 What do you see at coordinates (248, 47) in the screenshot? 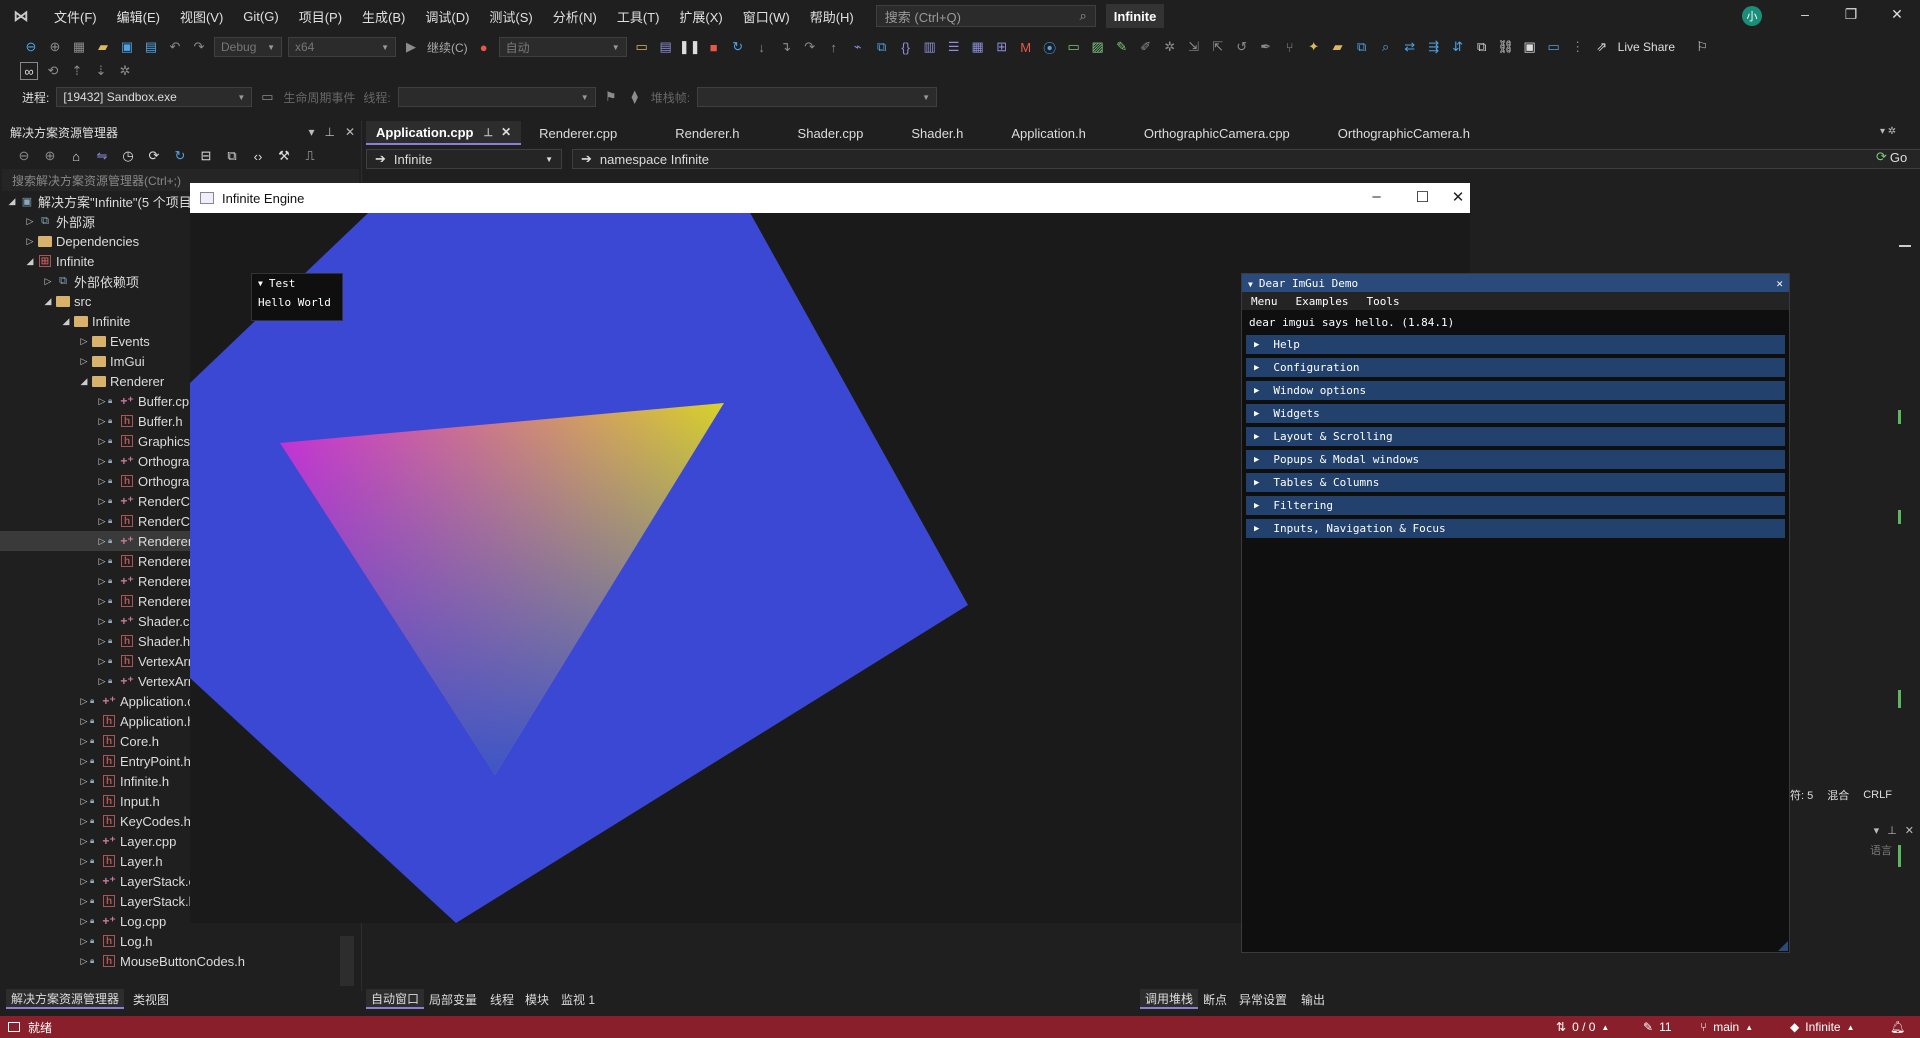
I see `configuration-select: Debug ▼` at bounding box center [248, 47].